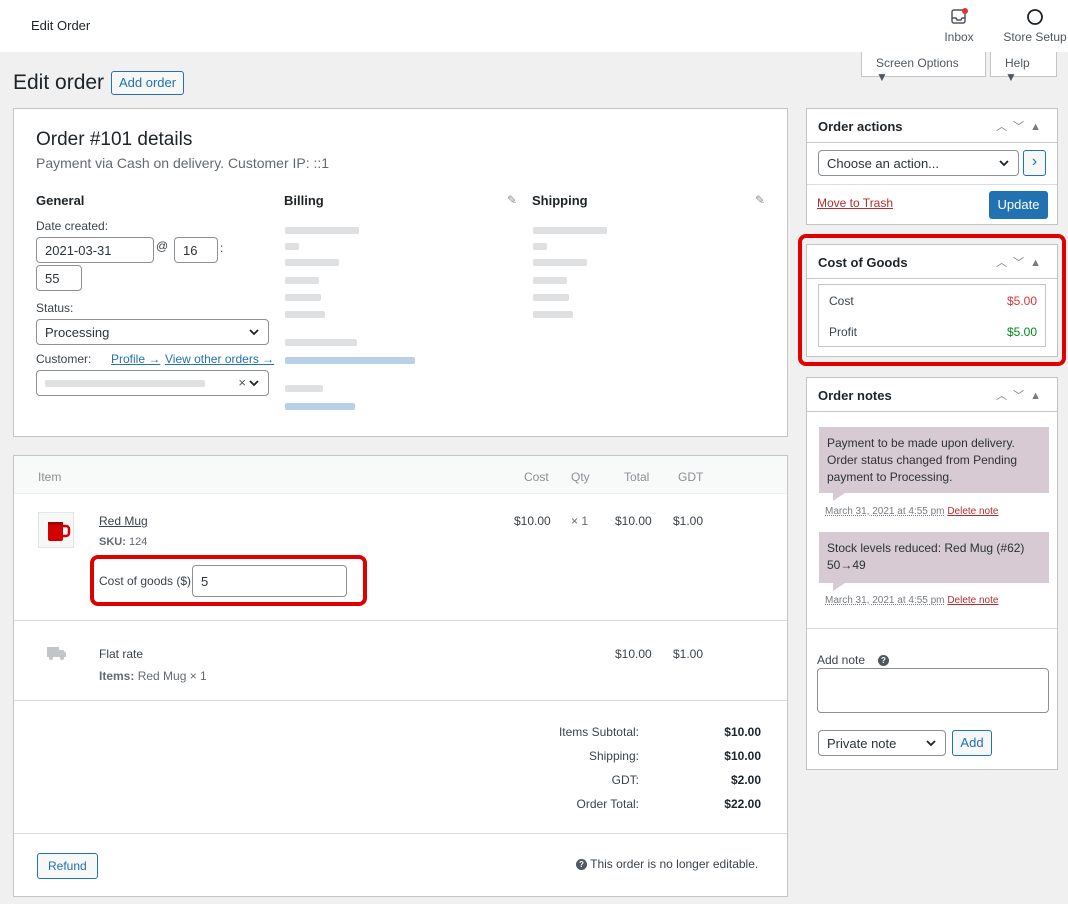 The image size is (1068, 904). What do you see at coordinates (633, 654) in the screenshot?
I see `shipping-total: $10.00` at bounding box center [633, 654].